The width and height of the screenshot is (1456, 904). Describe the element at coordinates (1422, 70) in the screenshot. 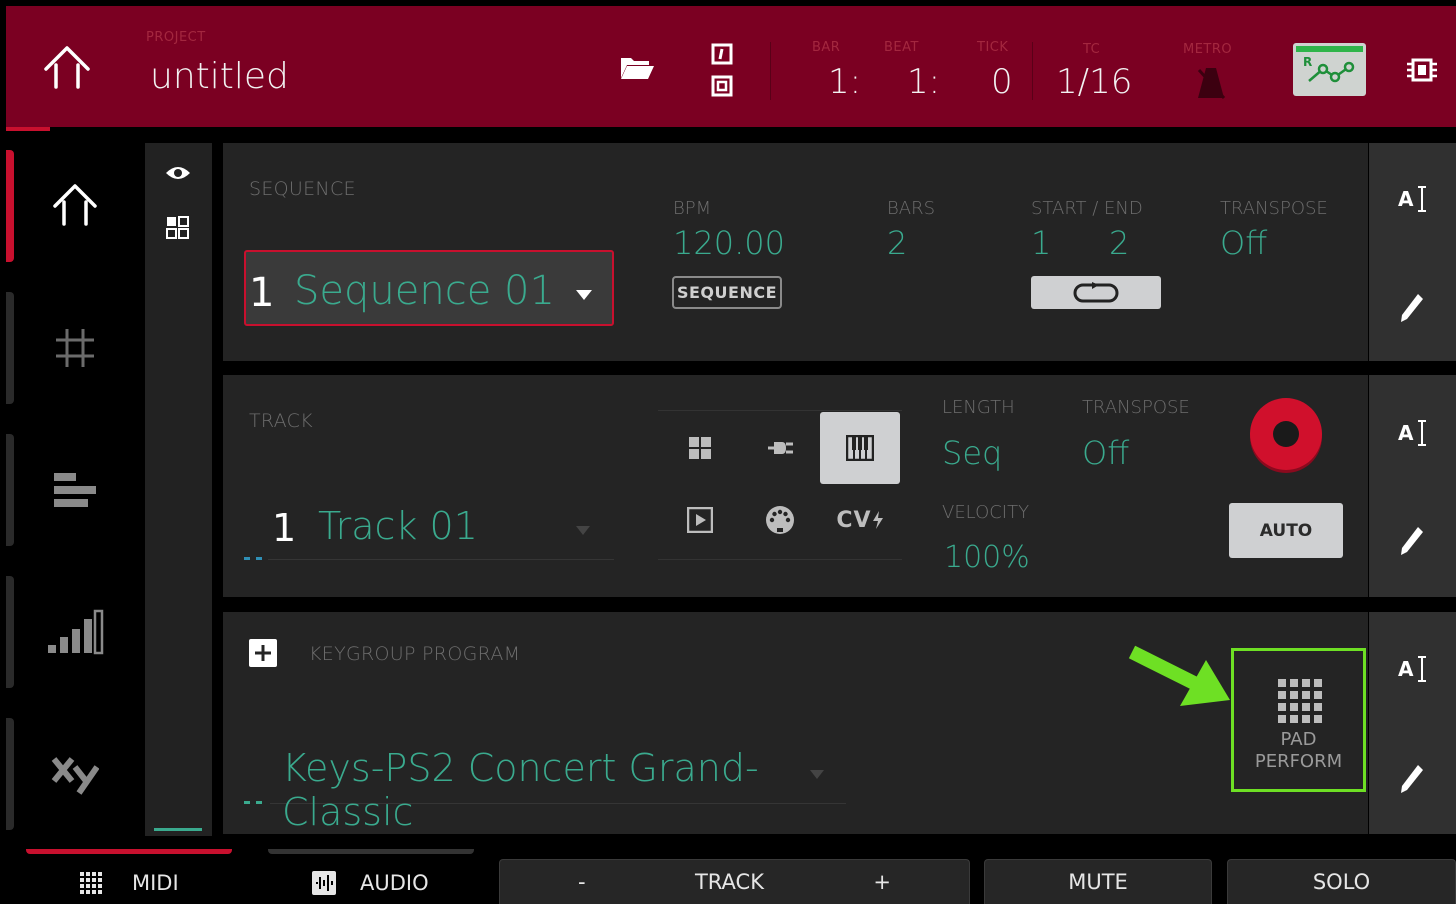

I see `cpu-icon` at that location.